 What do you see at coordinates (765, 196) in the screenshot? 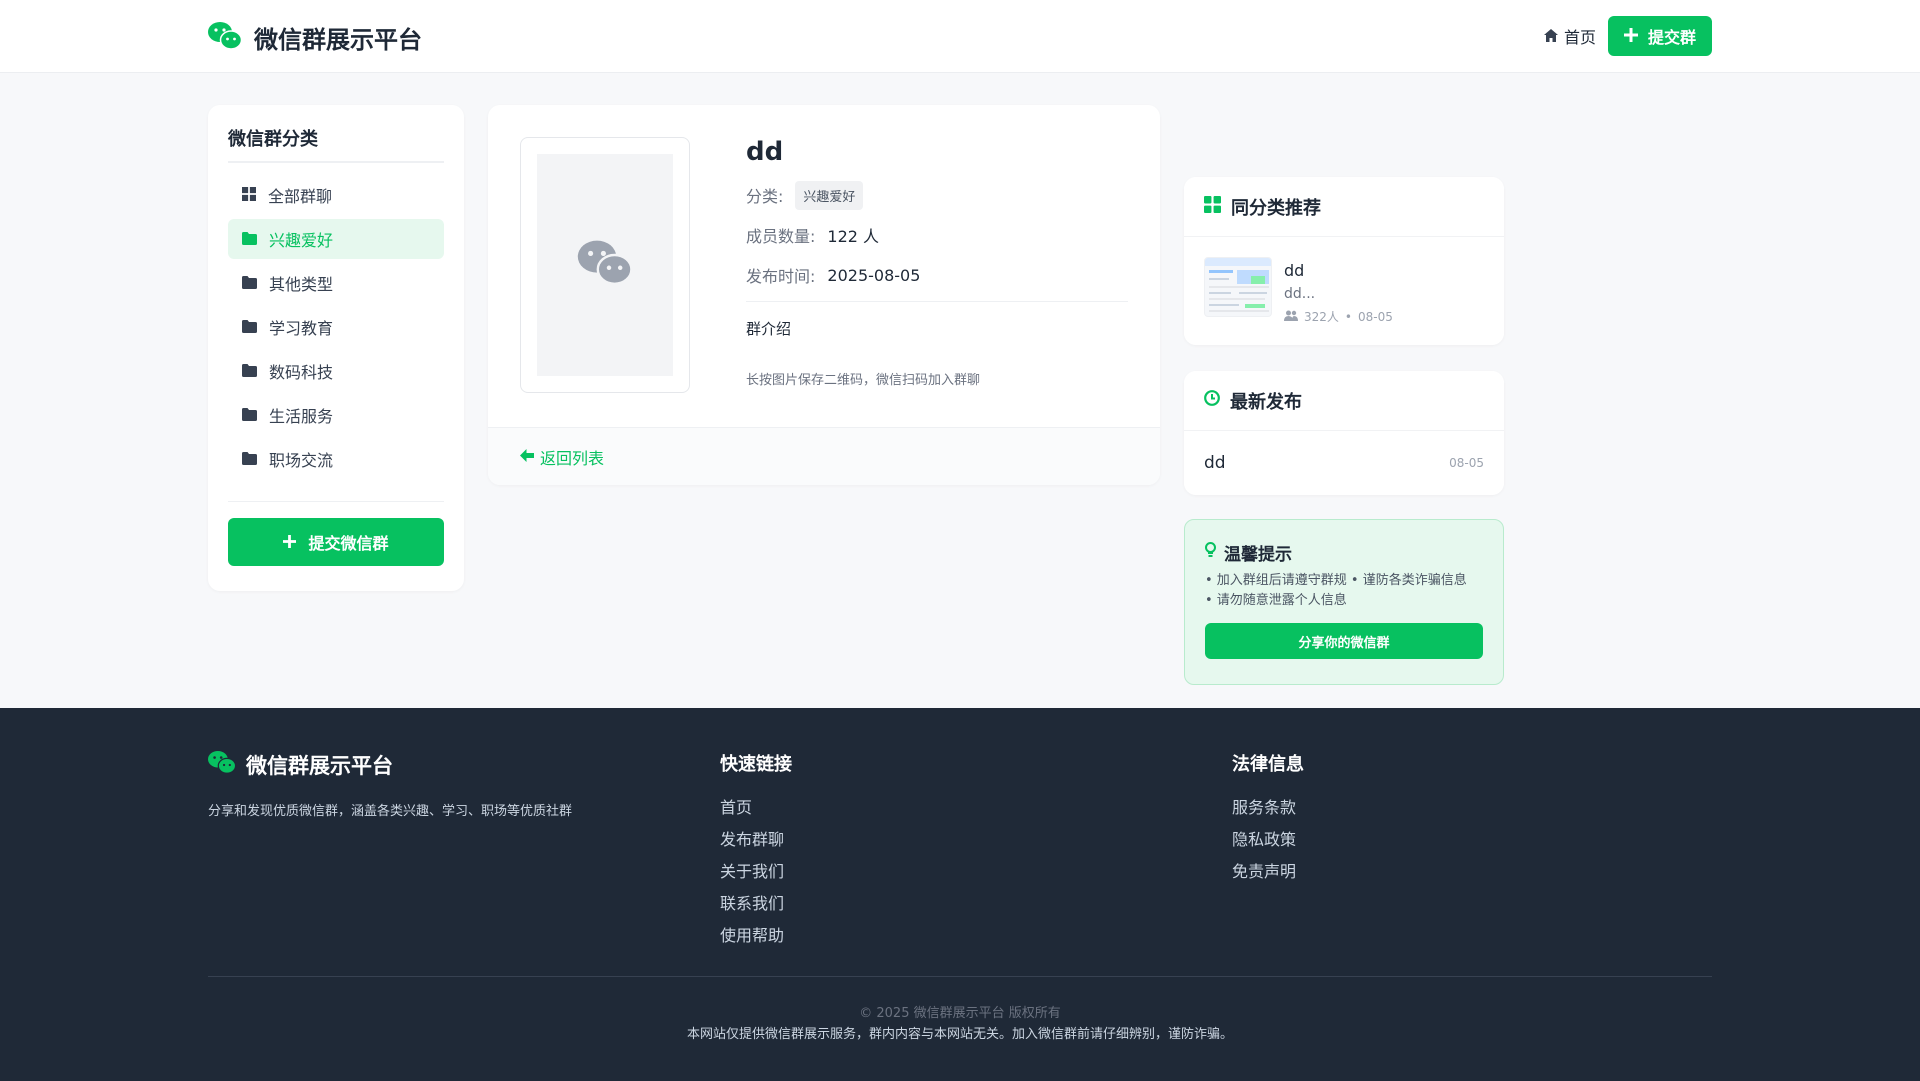
I see `category-label: 分类:` at bounding box center [765, 196].